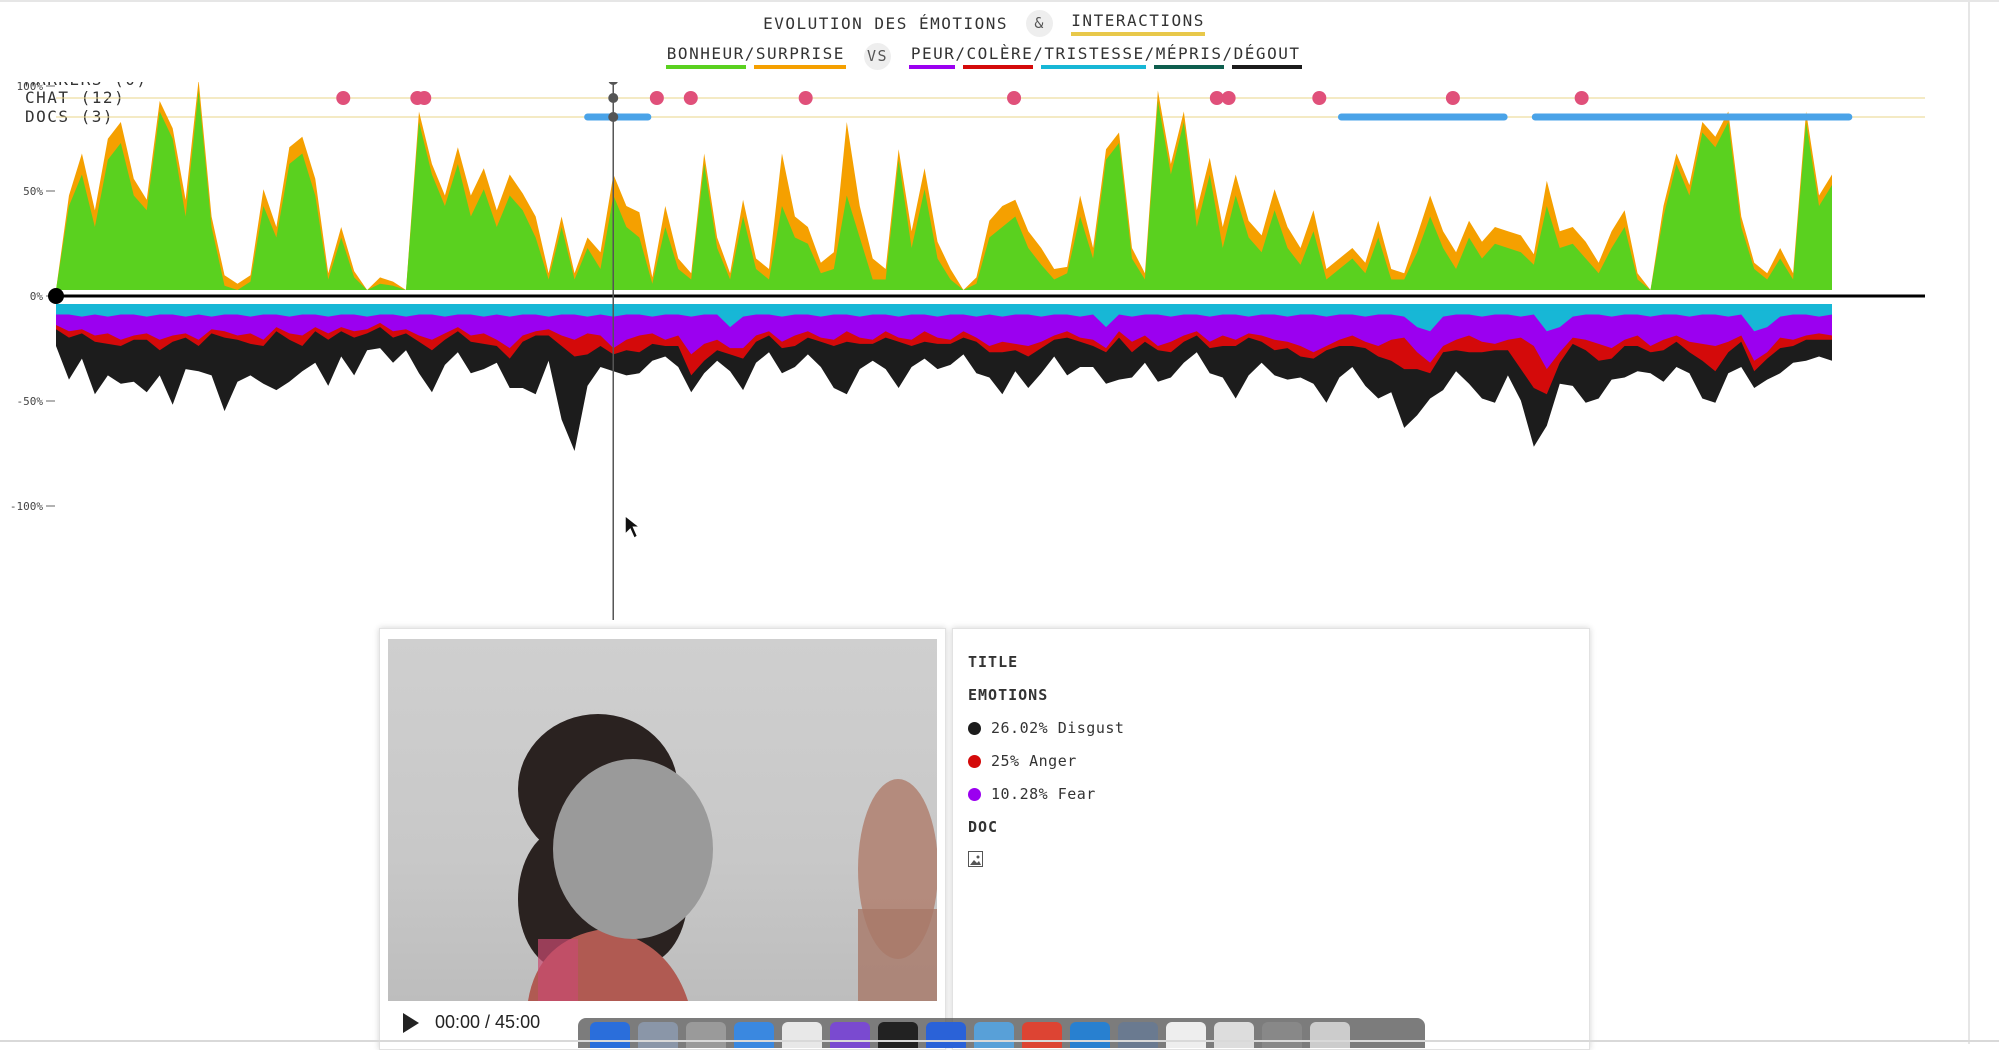 Image resolution: width=1999 pixels, height=1050 pixels. What do you see at coordinates (1282, 1035) in the screenshot?
I see `folder-icon` at bounding box center [1282, 1035].